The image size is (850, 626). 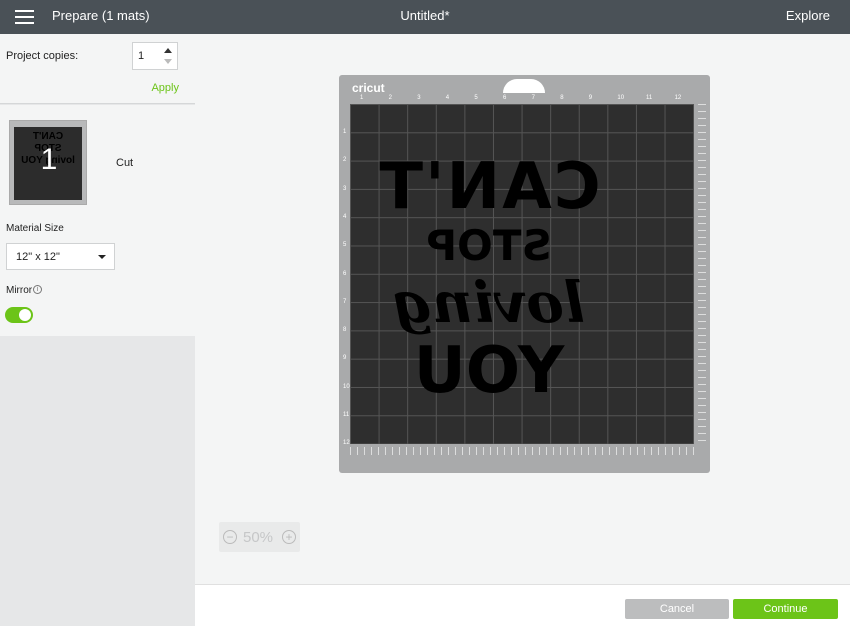 What do you see at coordinates (702, 274) in the screenshot?
I see `ruler-right` at bounding box center [702, 274].